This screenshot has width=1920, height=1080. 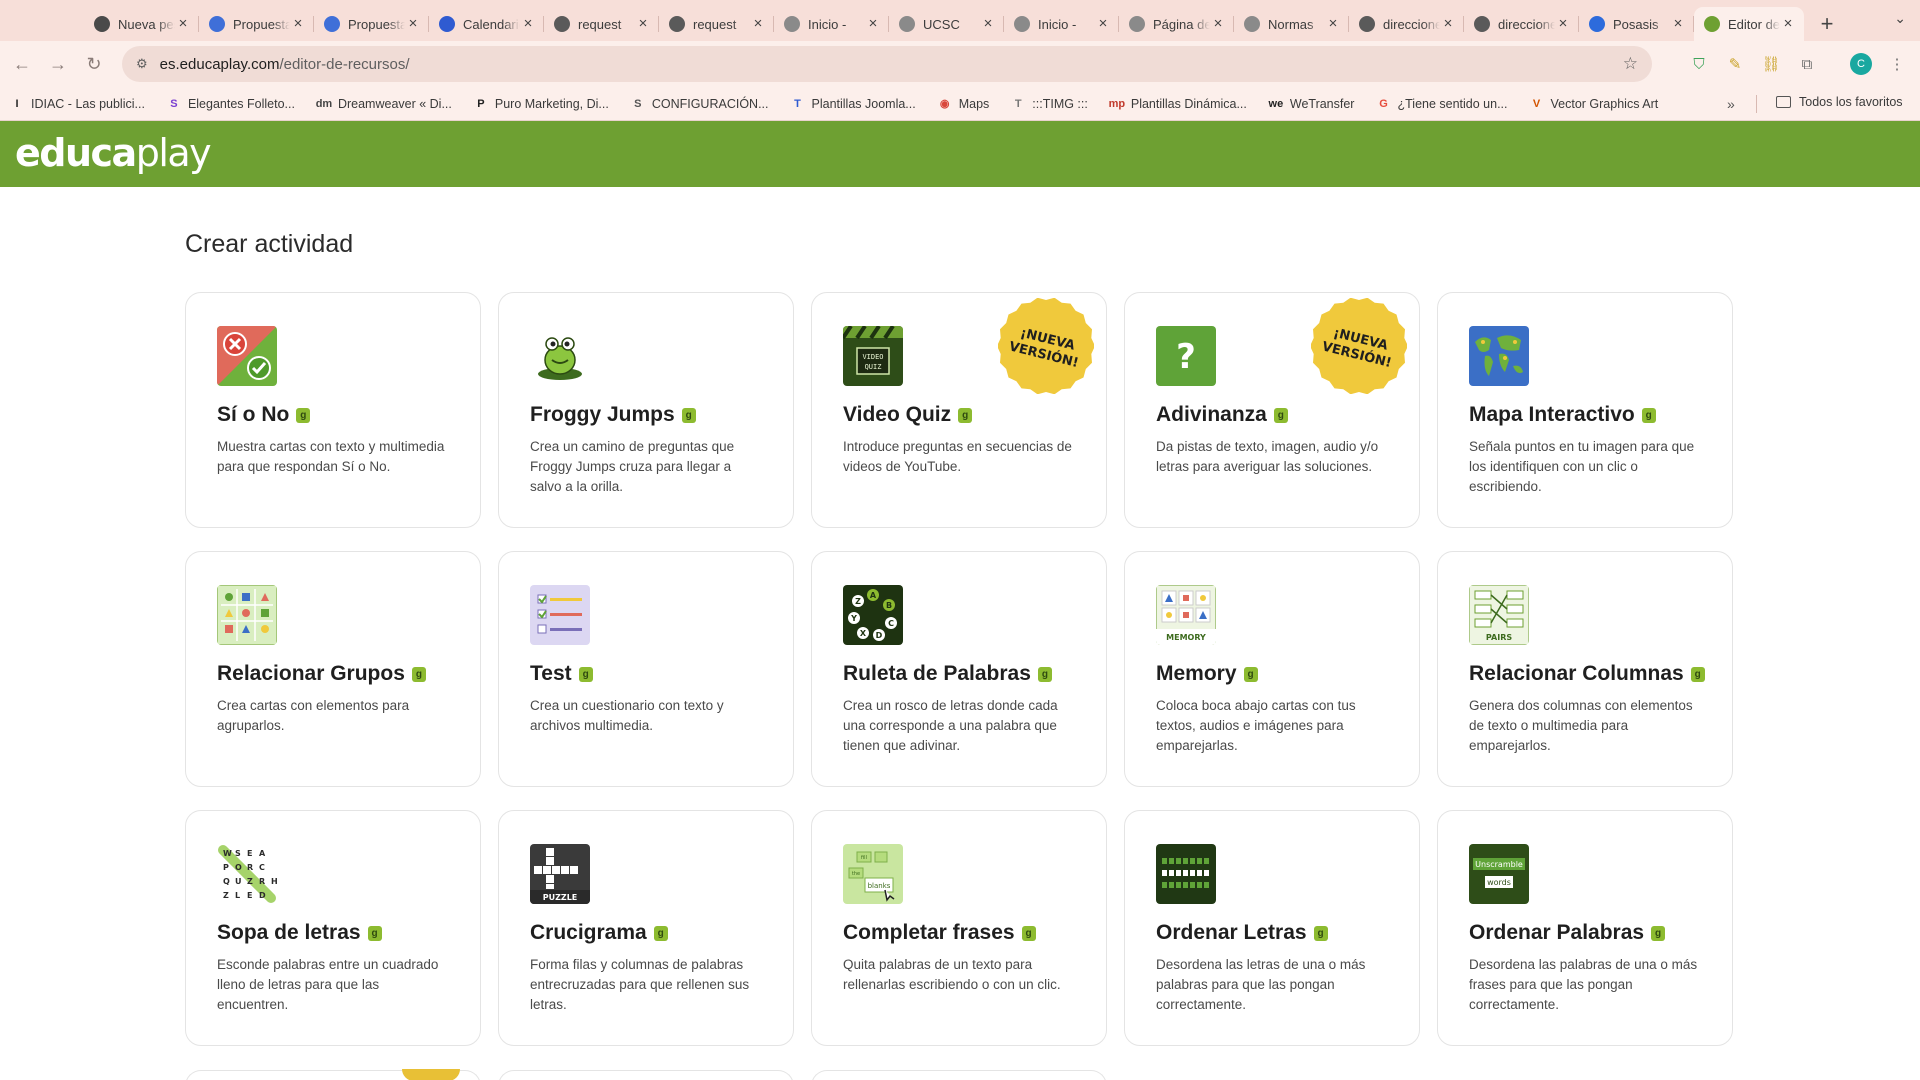 What do you see at coordinates (1176, 24) in the screenshot?
I see `browser-tab: Página de ×` at bounding box center [1176, 24].